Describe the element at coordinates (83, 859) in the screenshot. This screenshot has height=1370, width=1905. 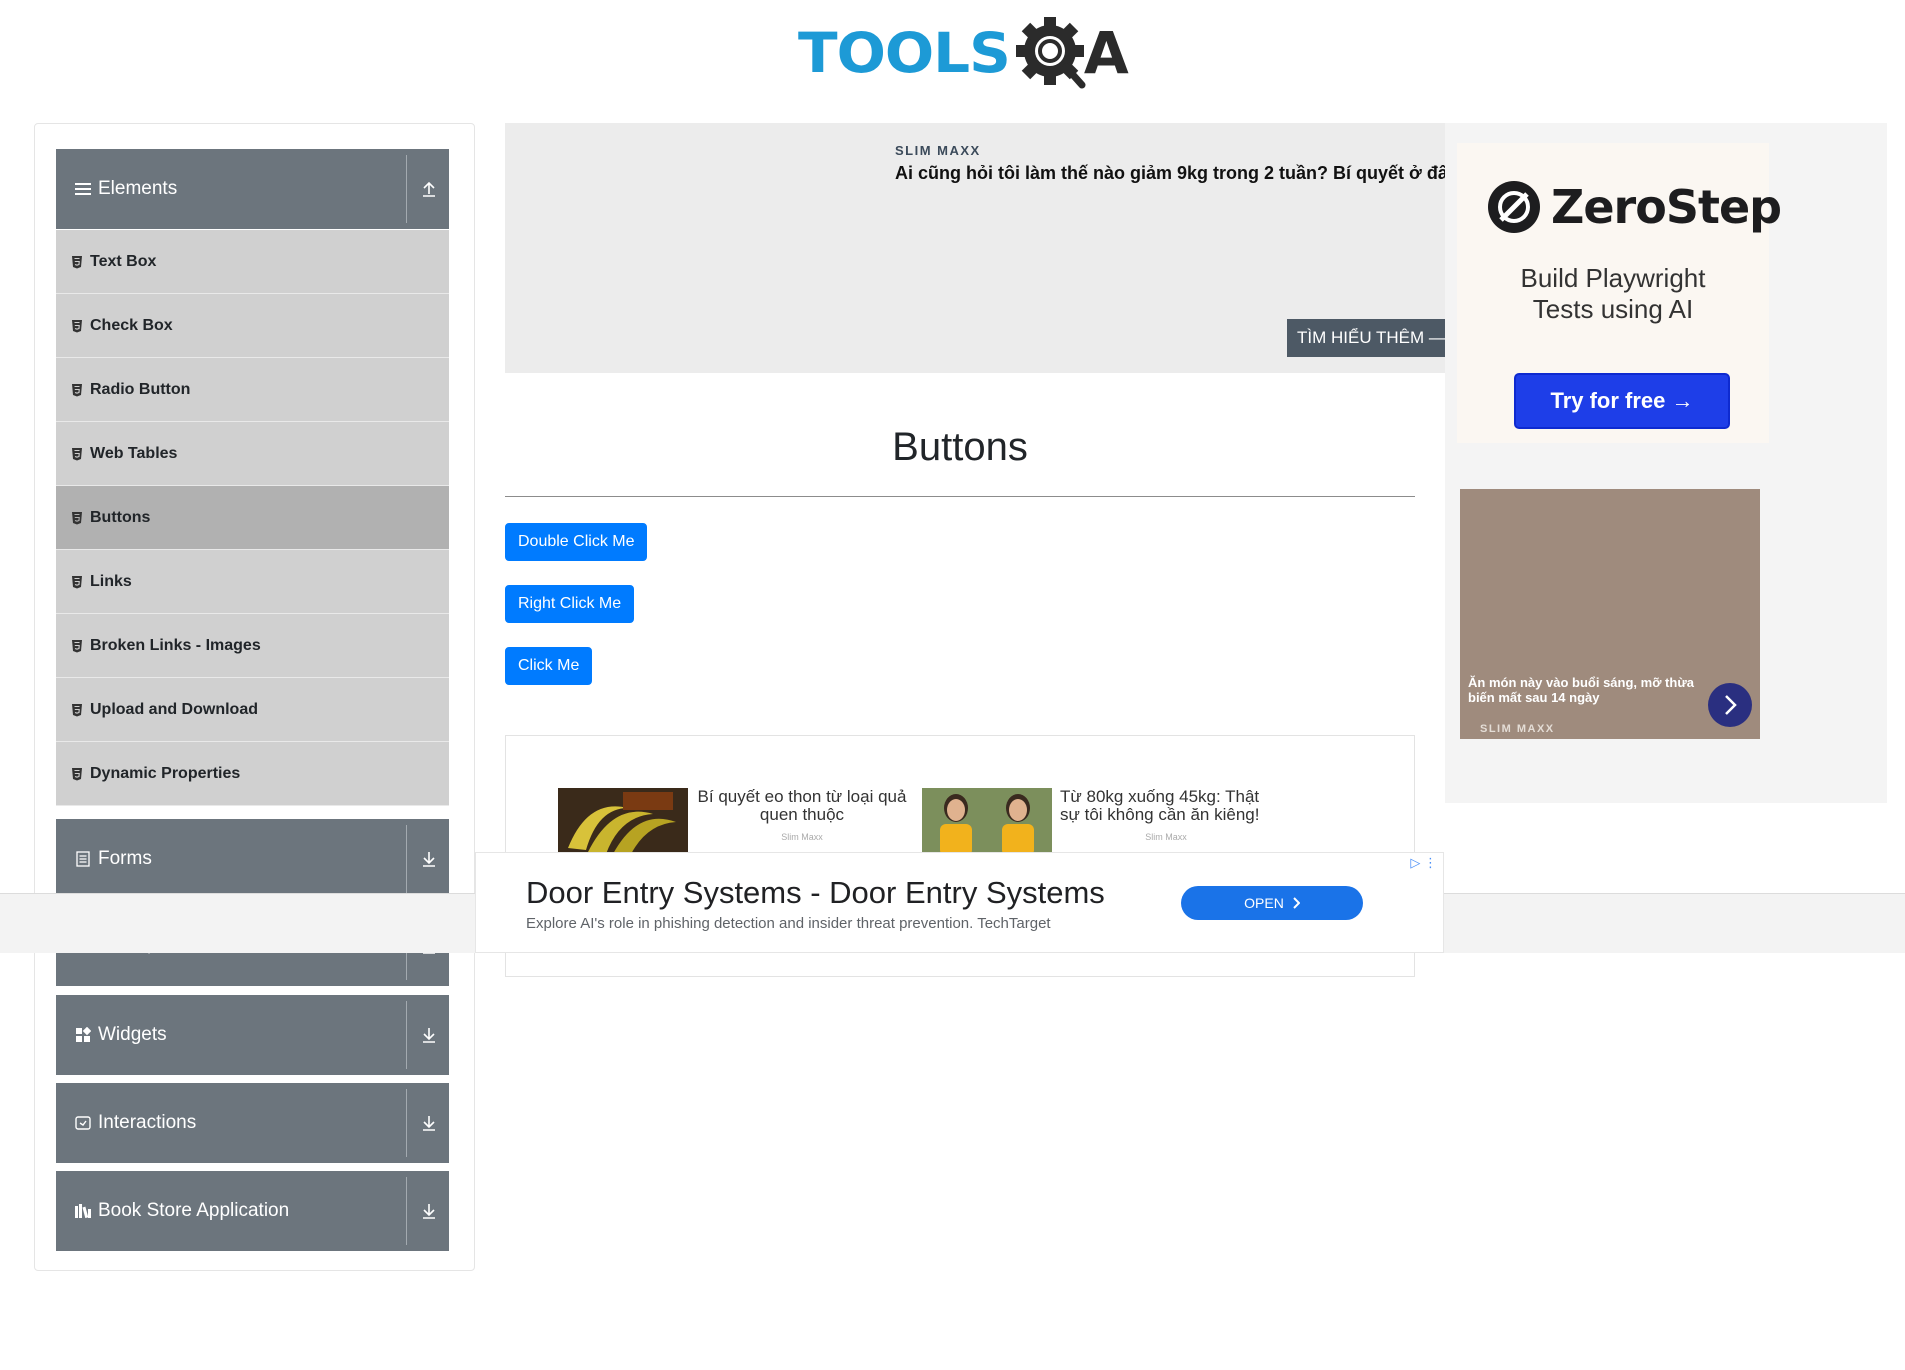
I see `form-icon` at that location.